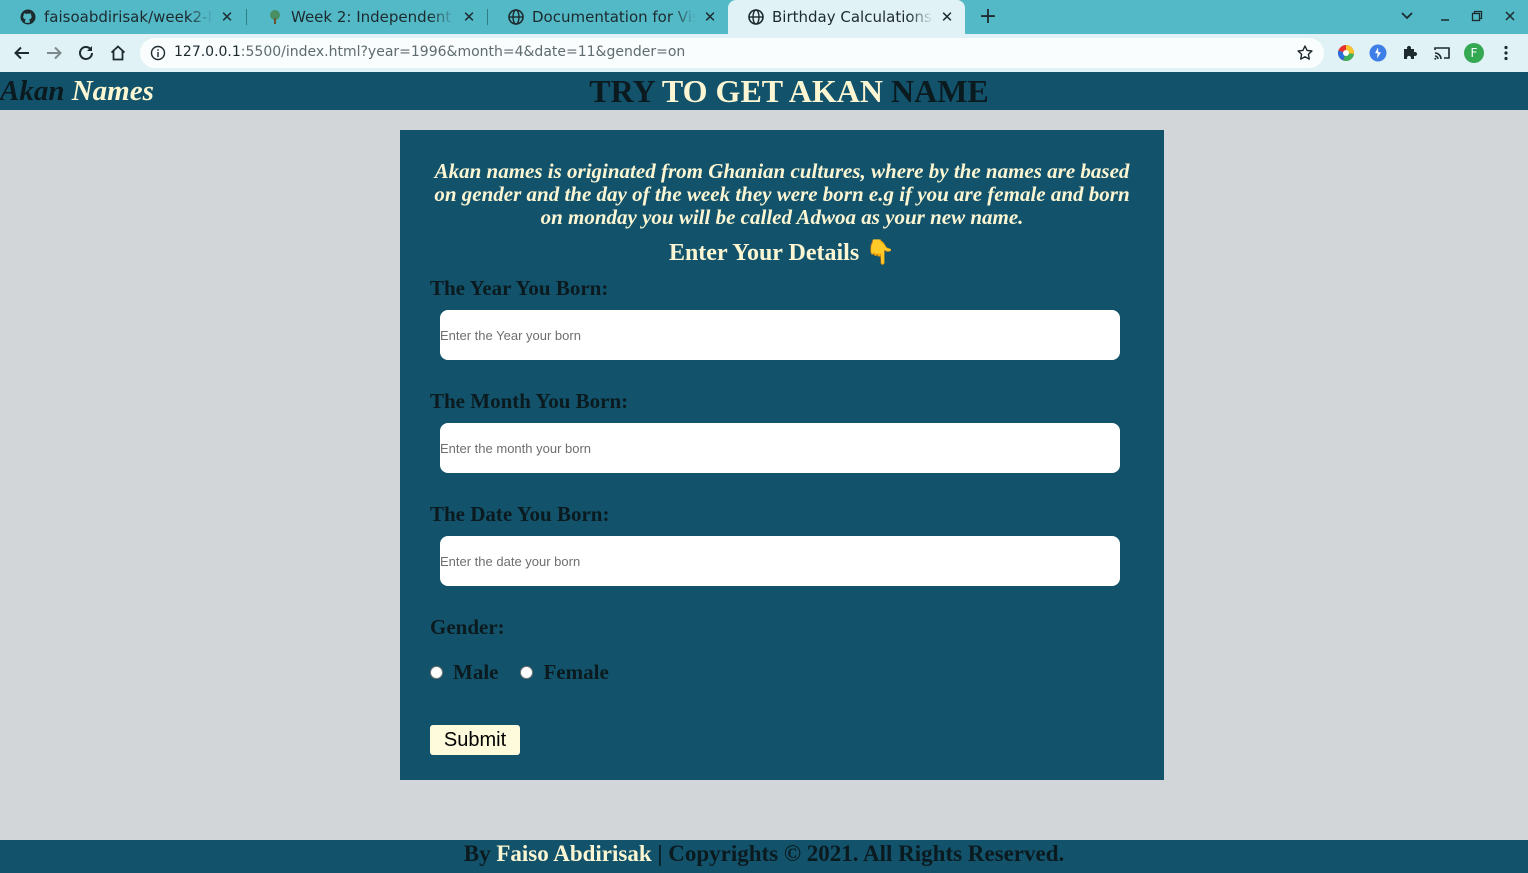 This screenshot has height=873, width=1528. I want to click on profile-avatar: F, so click(1474, 53).